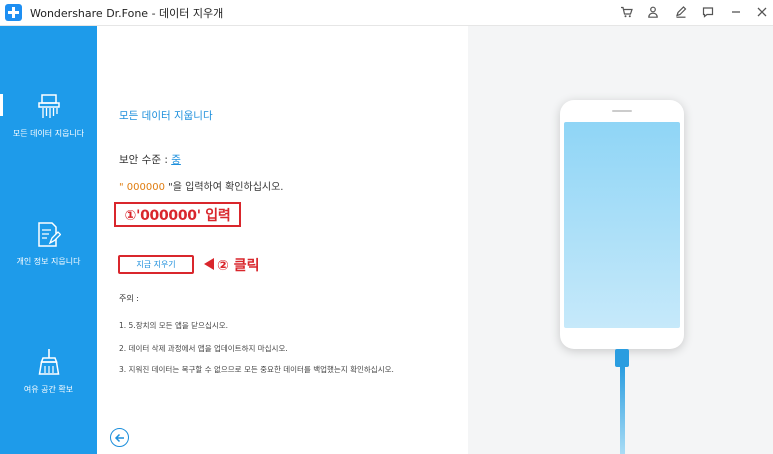  What do you see at coordinates (166, 116) in the screenshot?
I see `page-title: 모든 데이터 지웁니다` at bounding box center [166, 116].